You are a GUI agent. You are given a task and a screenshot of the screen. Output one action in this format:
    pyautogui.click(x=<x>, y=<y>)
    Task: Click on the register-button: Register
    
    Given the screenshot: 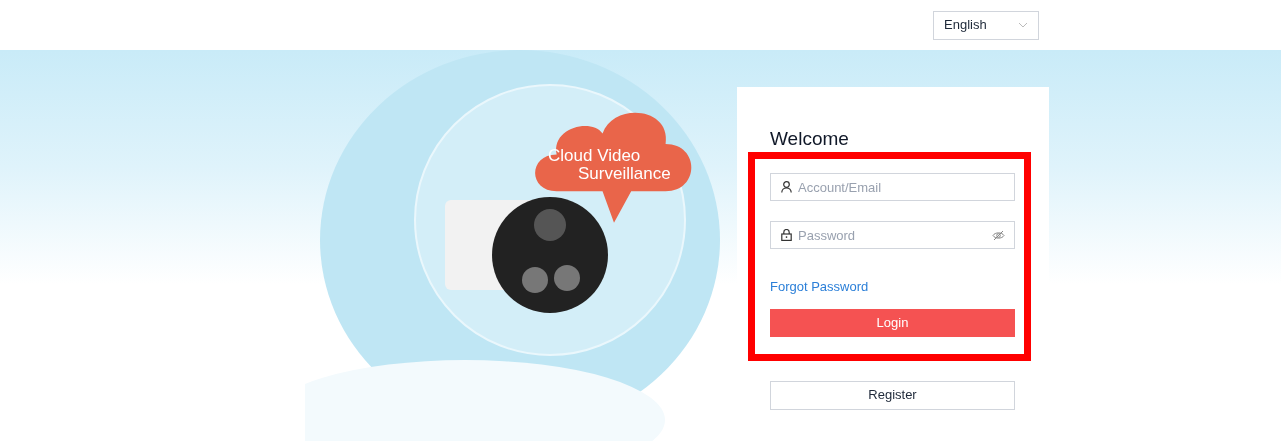 What is the action you would take?
    pyautogui.click(x=892, y=395)
    